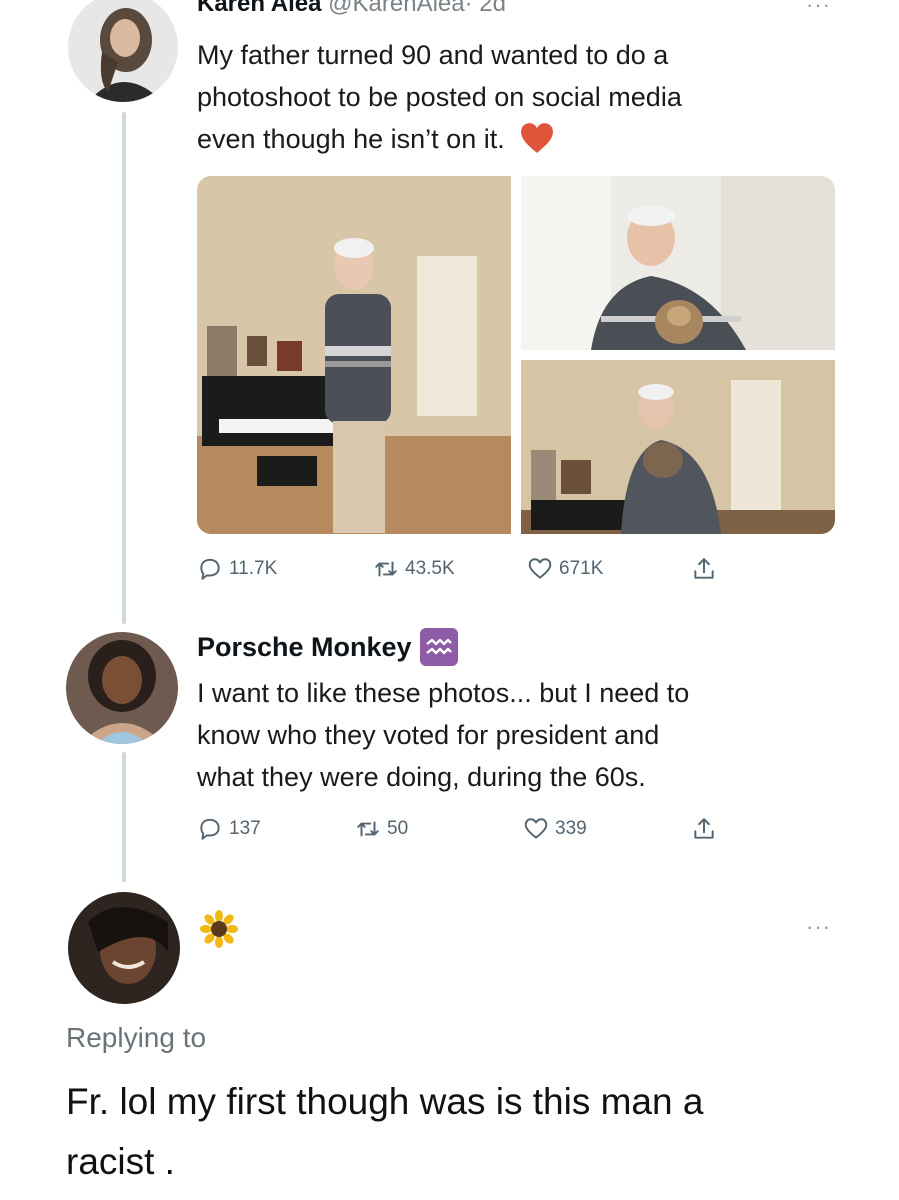 Image resolution: width=899 pixels, height=1200 pixels. What do you see at coordinates (477, 571) in the screenshot?
I see `tweet-actions: 11.7K 43.5K 671K` at bounding box center [477, 571].